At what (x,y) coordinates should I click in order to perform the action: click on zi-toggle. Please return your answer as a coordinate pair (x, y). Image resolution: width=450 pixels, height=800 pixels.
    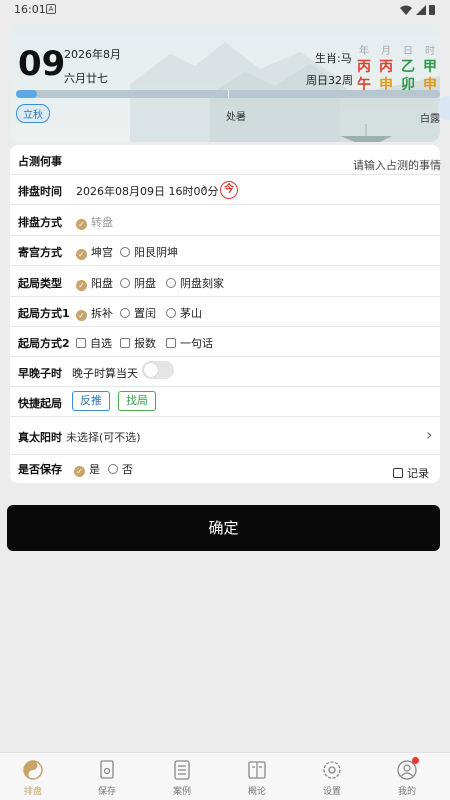
    Looking at the image, I should click on (158, 370).